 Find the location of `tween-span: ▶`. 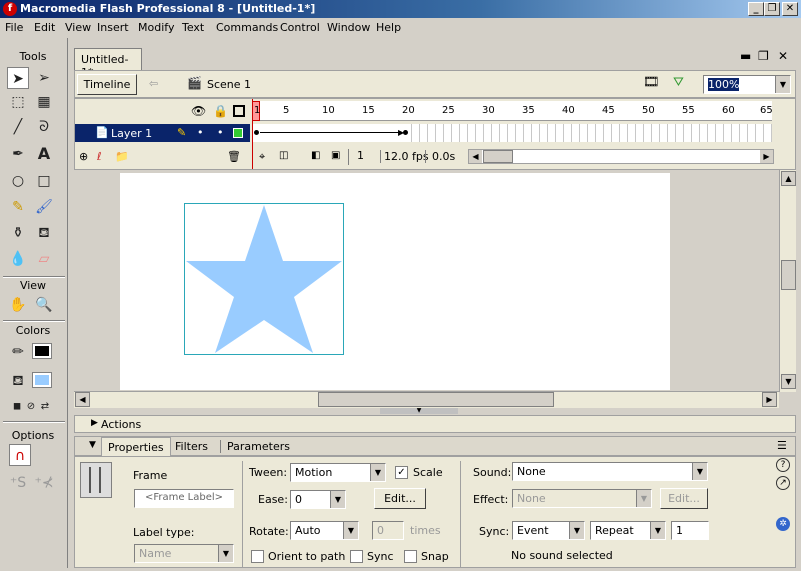

tween-span: ▶ is located at coordinates (330, 133).